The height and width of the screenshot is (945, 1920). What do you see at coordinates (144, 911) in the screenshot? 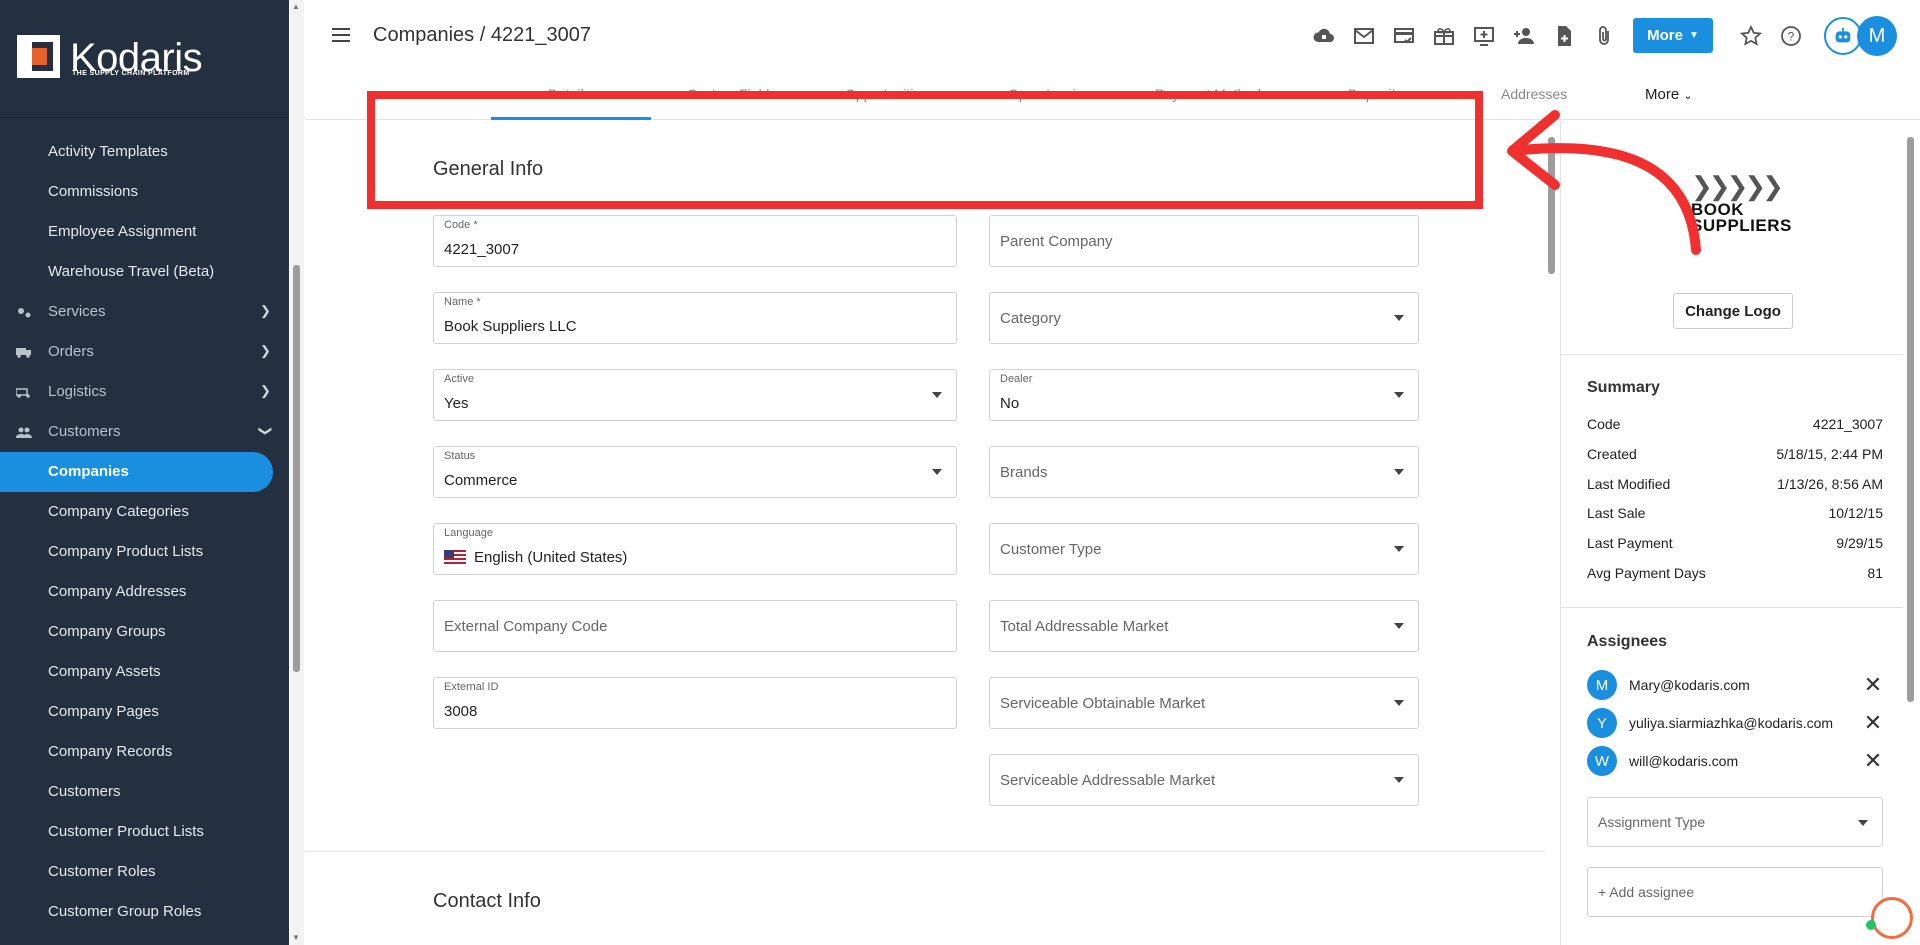
I see `sidebar-item-customer-group-roles: Customer Group Roles` at bounding box center [144, 911].